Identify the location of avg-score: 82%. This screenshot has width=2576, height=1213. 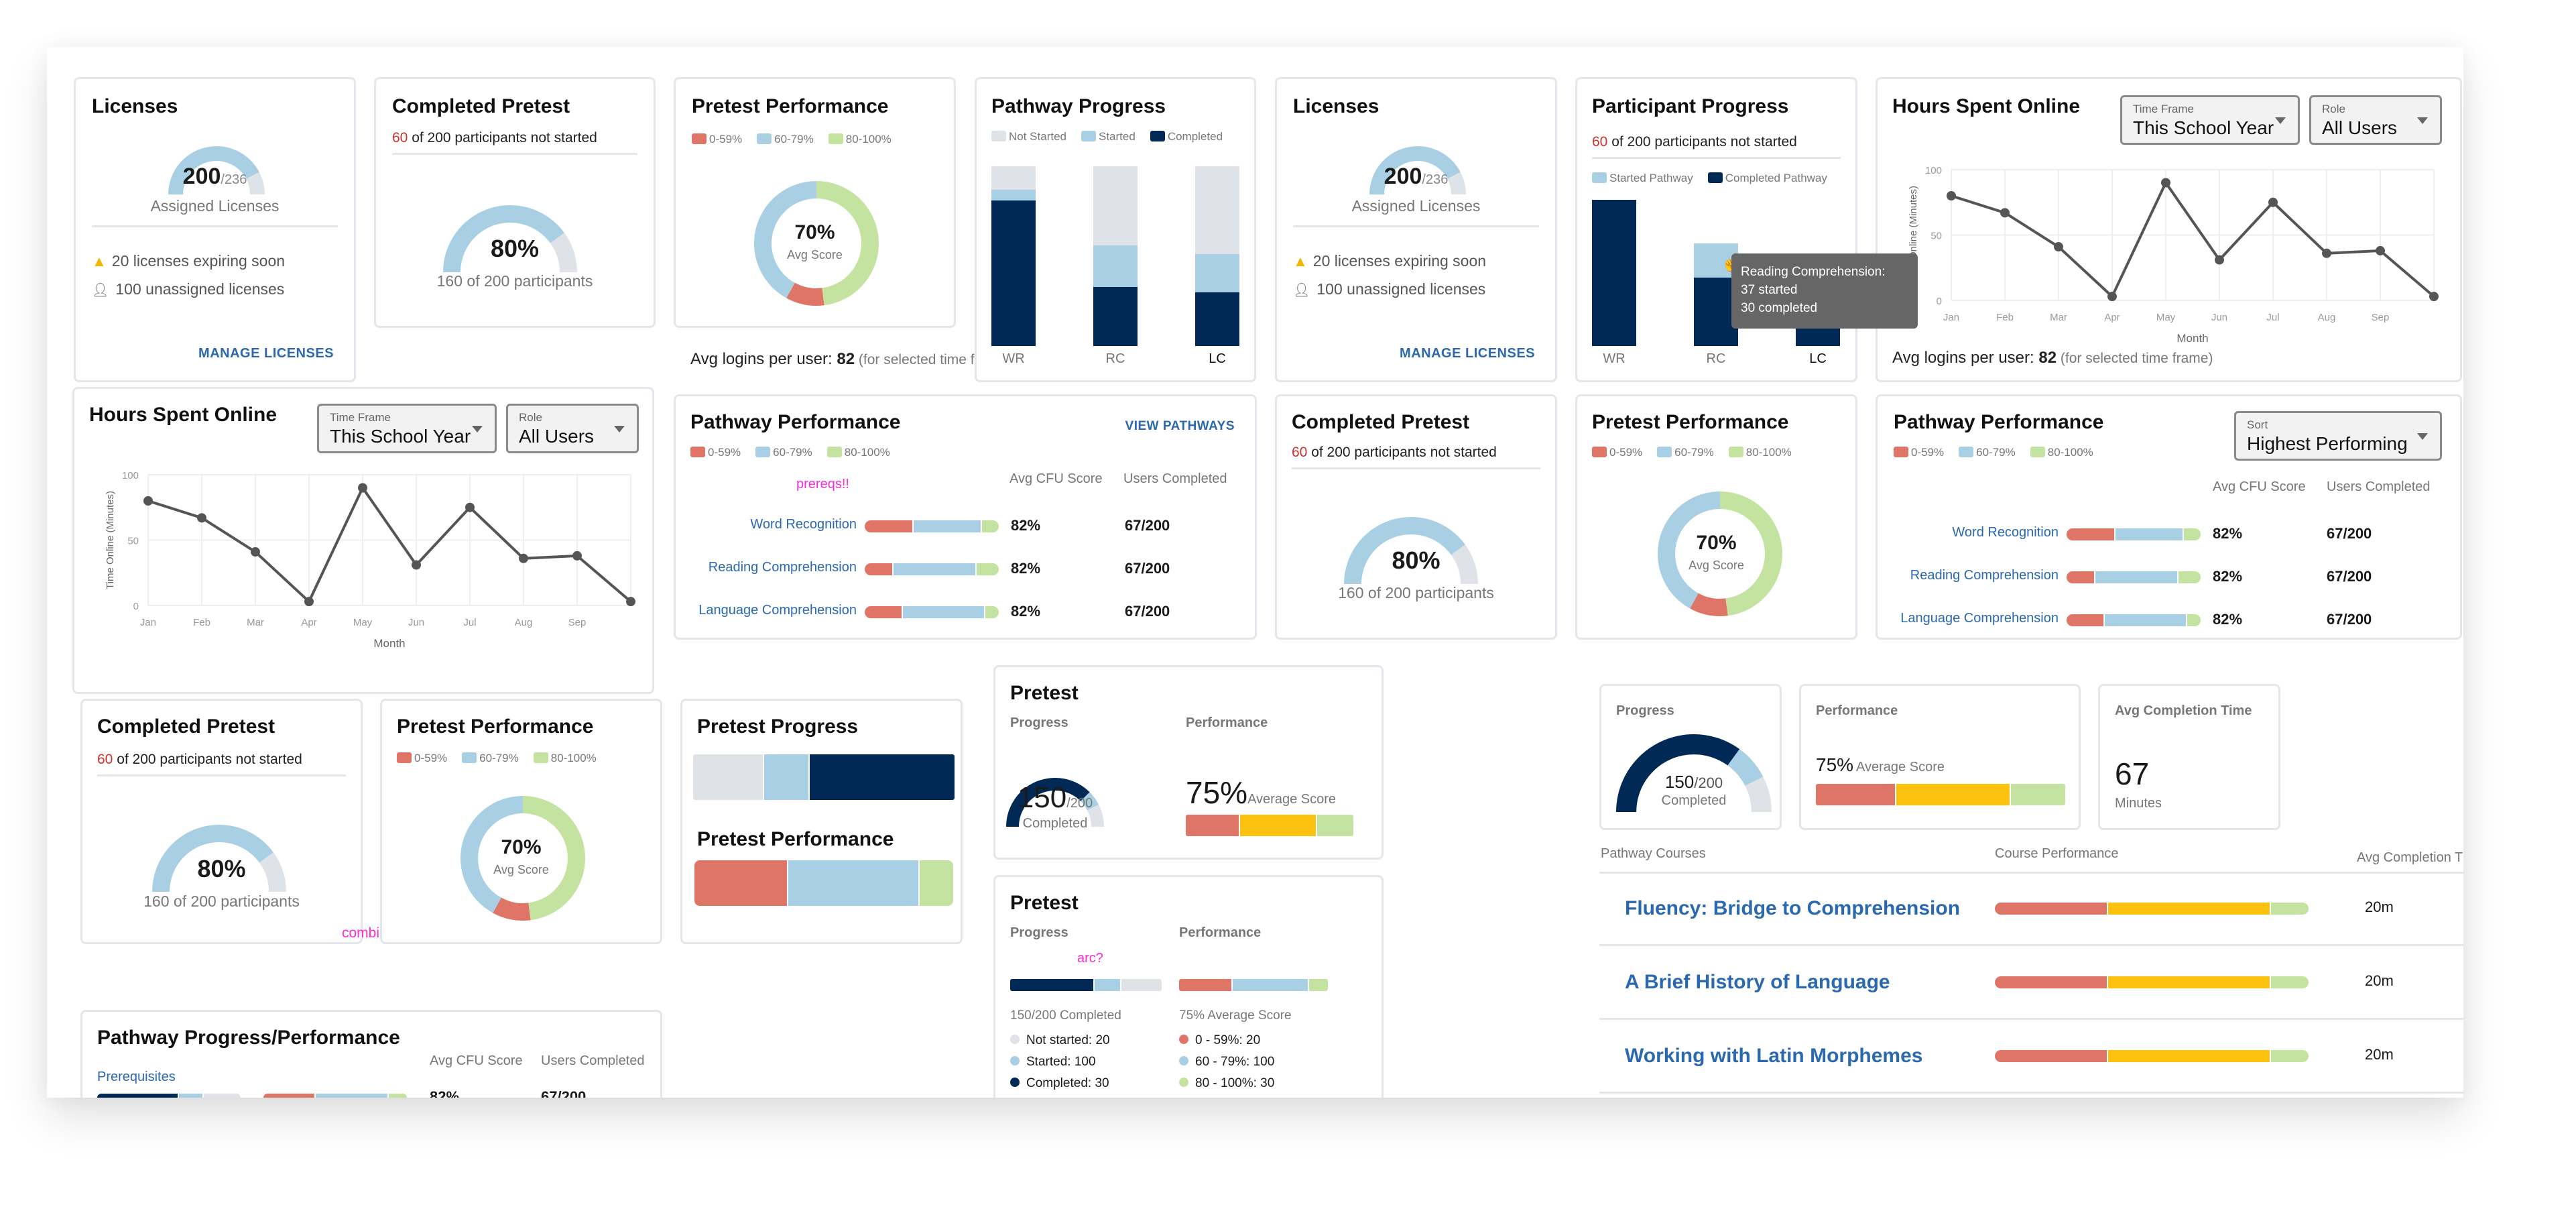
(2228, 576).